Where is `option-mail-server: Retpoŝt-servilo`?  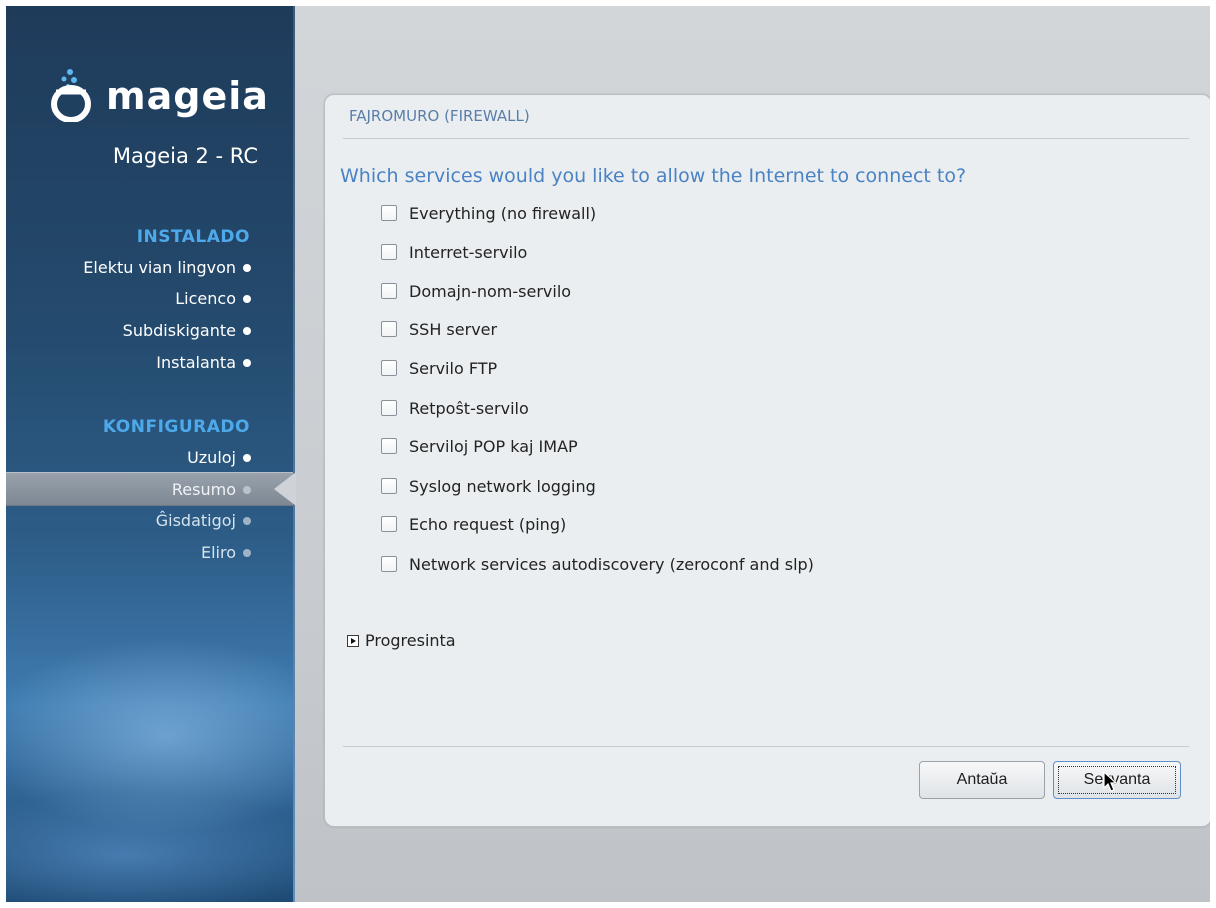
option-mail-server: Retpoŝt-servilo is located at coordinates (455, 408).